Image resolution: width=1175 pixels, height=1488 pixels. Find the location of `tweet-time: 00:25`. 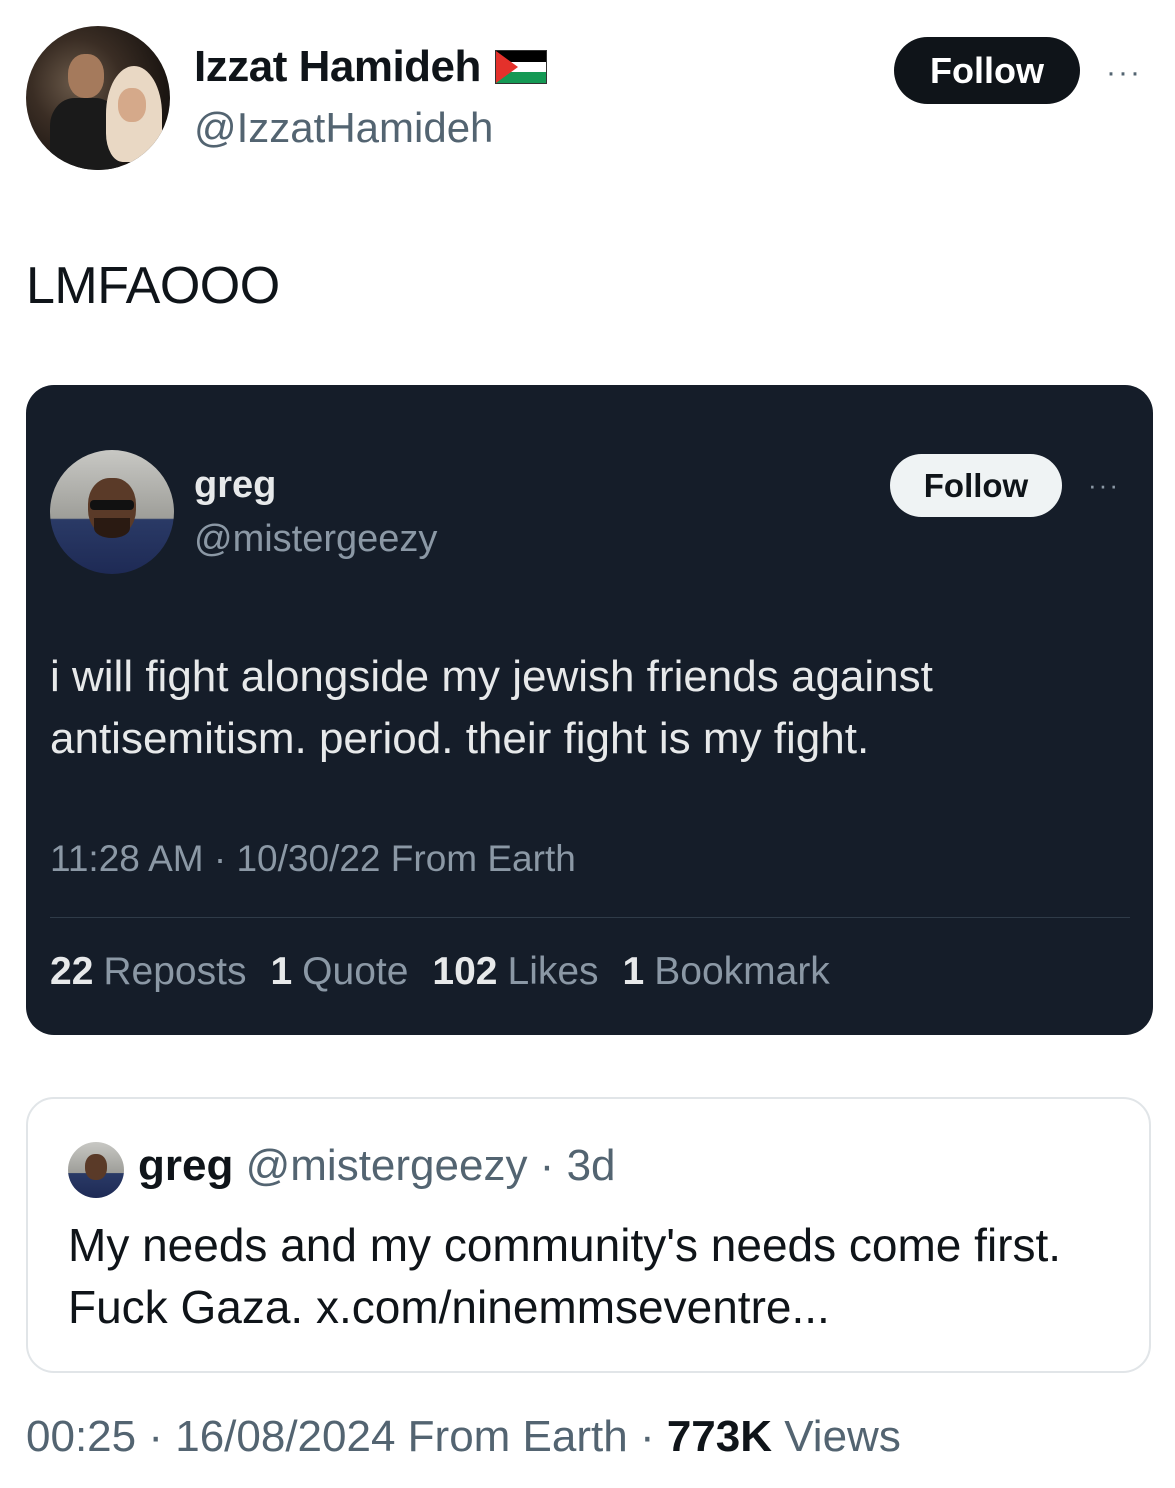

tweet-time: 00:25 is located at coordinates (81, 1436).